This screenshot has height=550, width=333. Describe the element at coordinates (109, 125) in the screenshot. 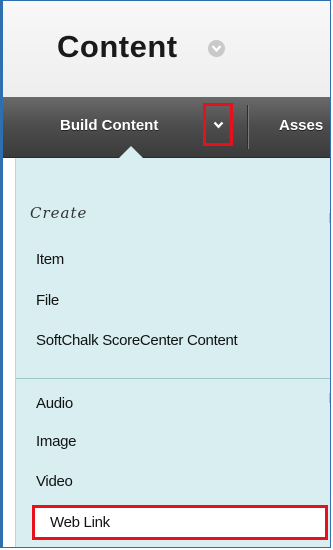

I see `build-content-label: Build Content` at that location.